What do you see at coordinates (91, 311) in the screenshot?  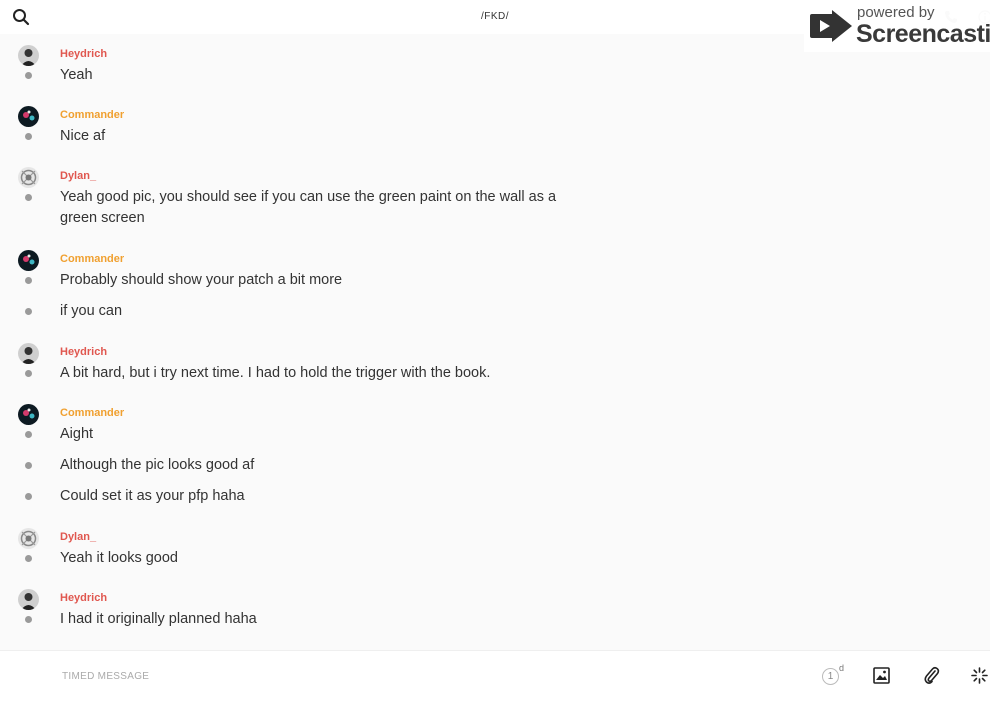 I see `message-text: if you can` at bounding box center [91, 311].